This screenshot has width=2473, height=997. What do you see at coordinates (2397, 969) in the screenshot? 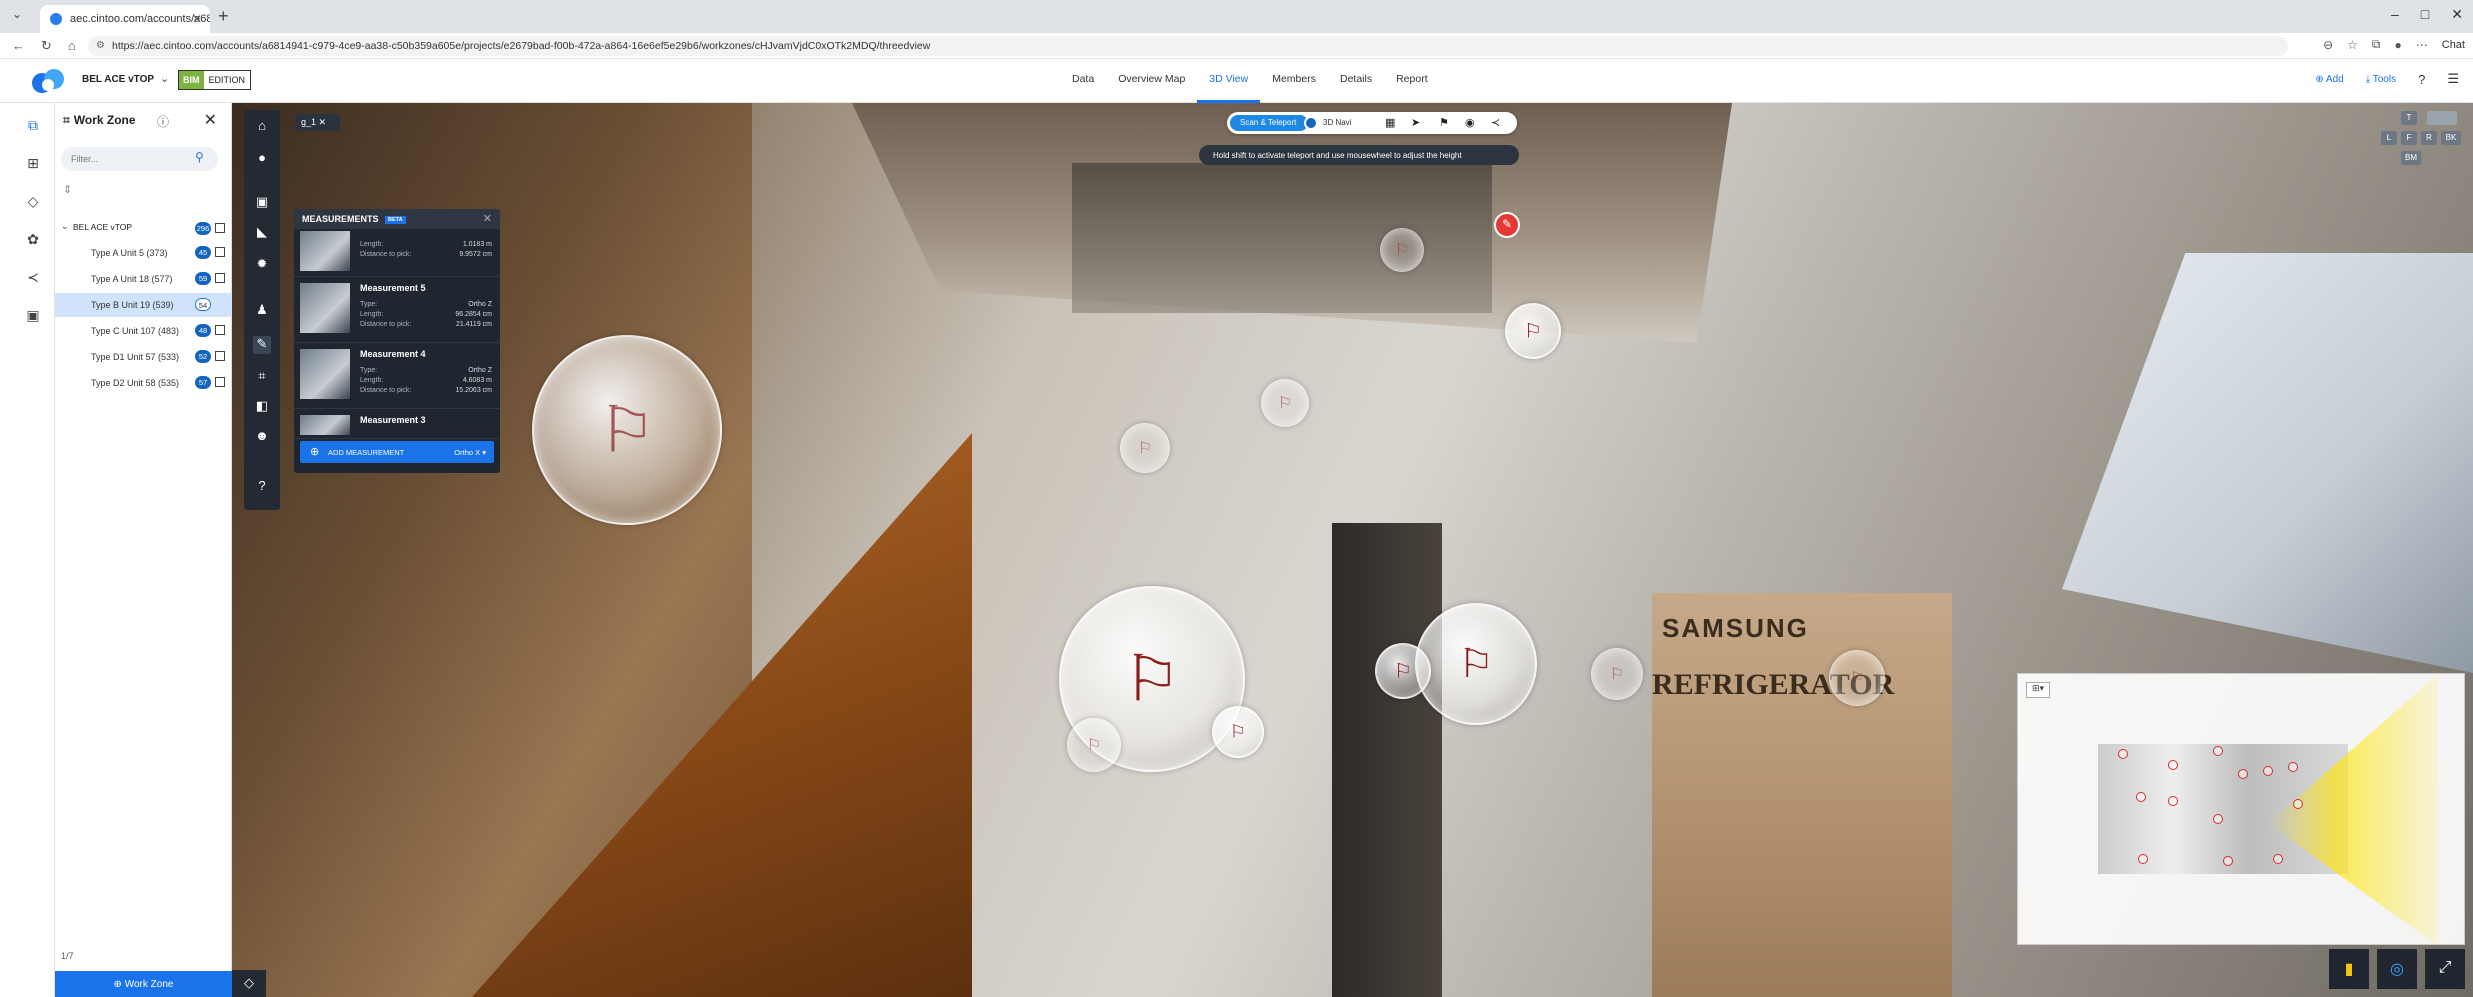
I see `integration-icon: ◎` at bounding box center [2397, 969].